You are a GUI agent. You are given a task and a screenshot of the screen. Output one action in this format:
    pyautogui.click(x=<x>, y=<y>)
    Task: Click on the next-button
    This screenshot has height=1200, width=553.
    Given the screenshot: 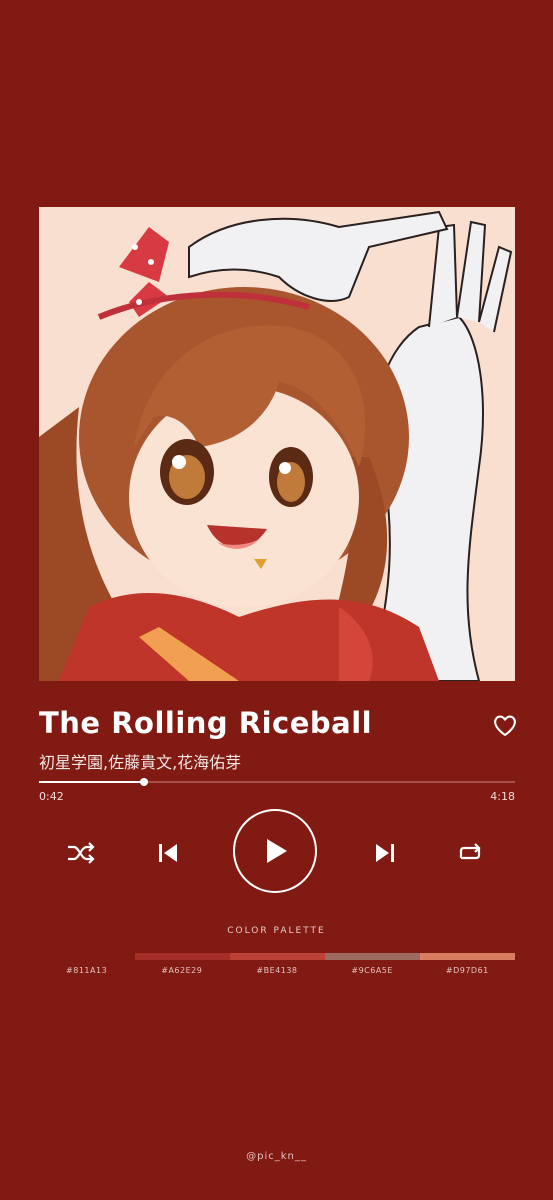 What is the action you would take?
    pyautogui.click(x=385, y=853)
    